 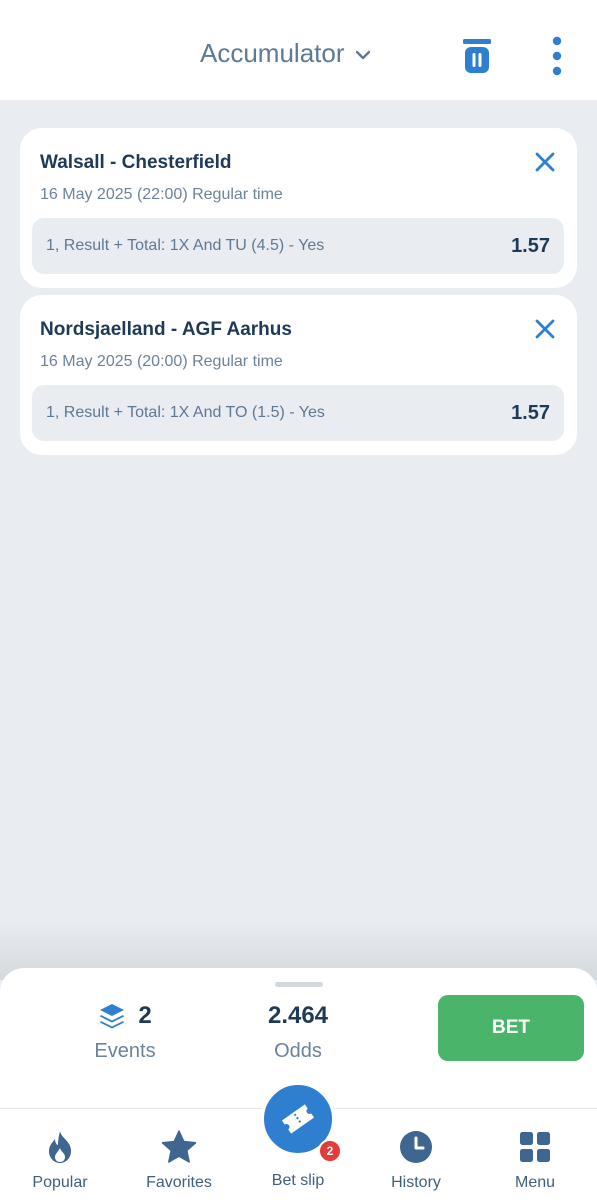 I want to click on nav-label: Menu, so click(x=535, y=1182).